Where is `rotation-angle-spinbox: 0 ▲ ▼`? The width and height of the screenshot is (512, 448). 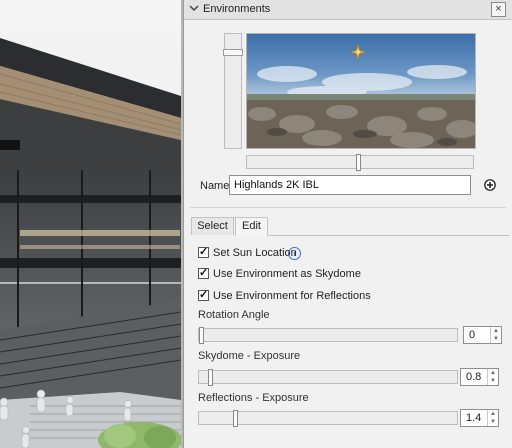
rotation-angle-spinbox: 0 ▲ ▼ is located at coordinates (482, 335).